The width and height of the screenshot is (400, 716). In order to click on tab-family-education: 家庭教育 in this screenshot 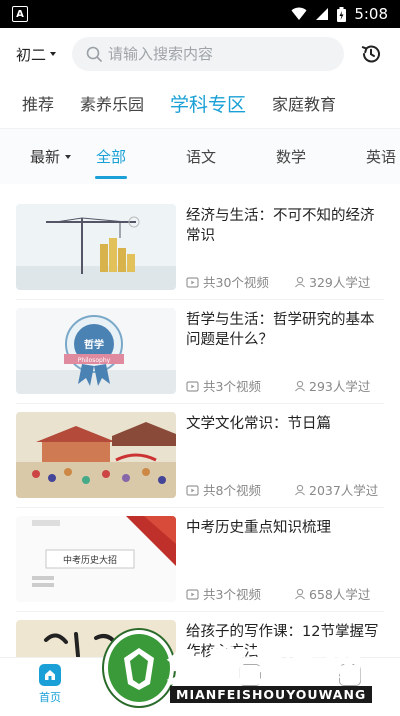, I will do `click(304, 103)`.